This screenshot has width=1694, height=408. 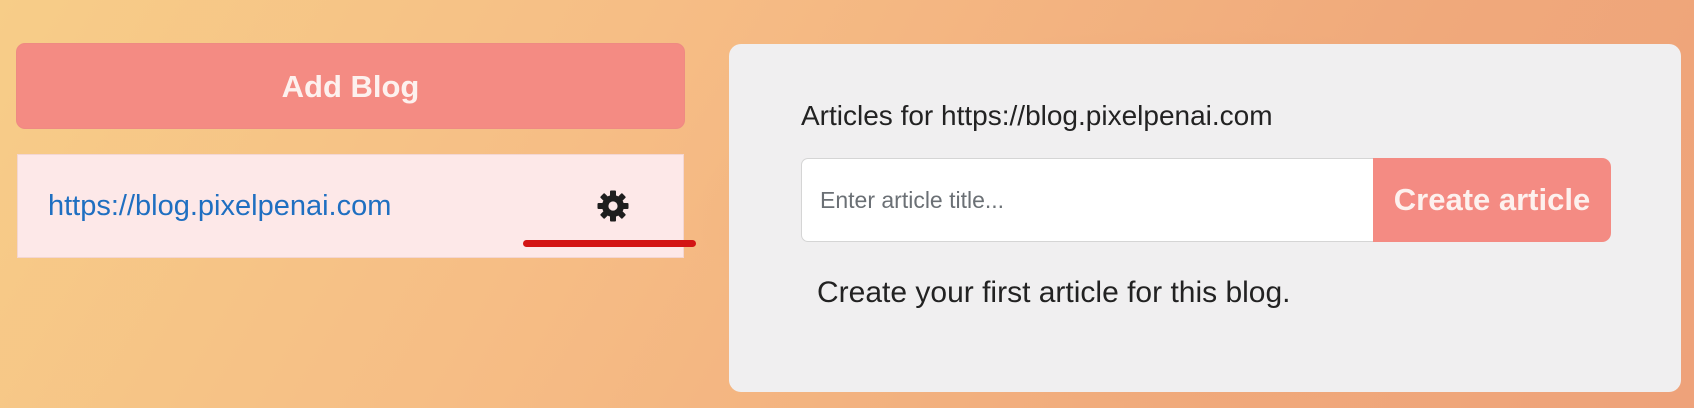 I want to click on add-blog-button: Add Blog, so click(x=350, y=86).